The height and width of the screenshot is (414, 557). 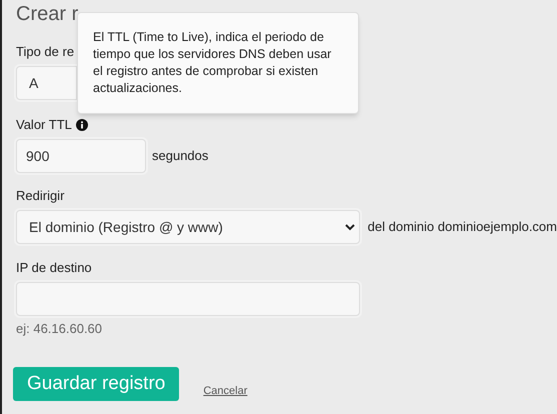 What do you see at coordinates (46, 83) in the screenshot?
I see `type-field: A` at bounding box center [46, 83].